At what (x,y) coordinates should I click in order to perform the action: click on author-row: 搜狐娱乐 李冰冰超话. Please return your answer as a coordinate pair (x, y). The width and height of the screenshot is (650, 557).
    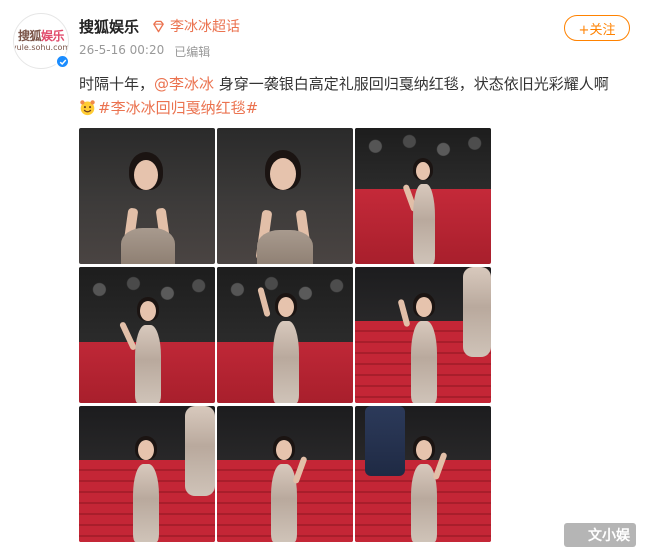
    Looking at the image, I should click on (159, 26).